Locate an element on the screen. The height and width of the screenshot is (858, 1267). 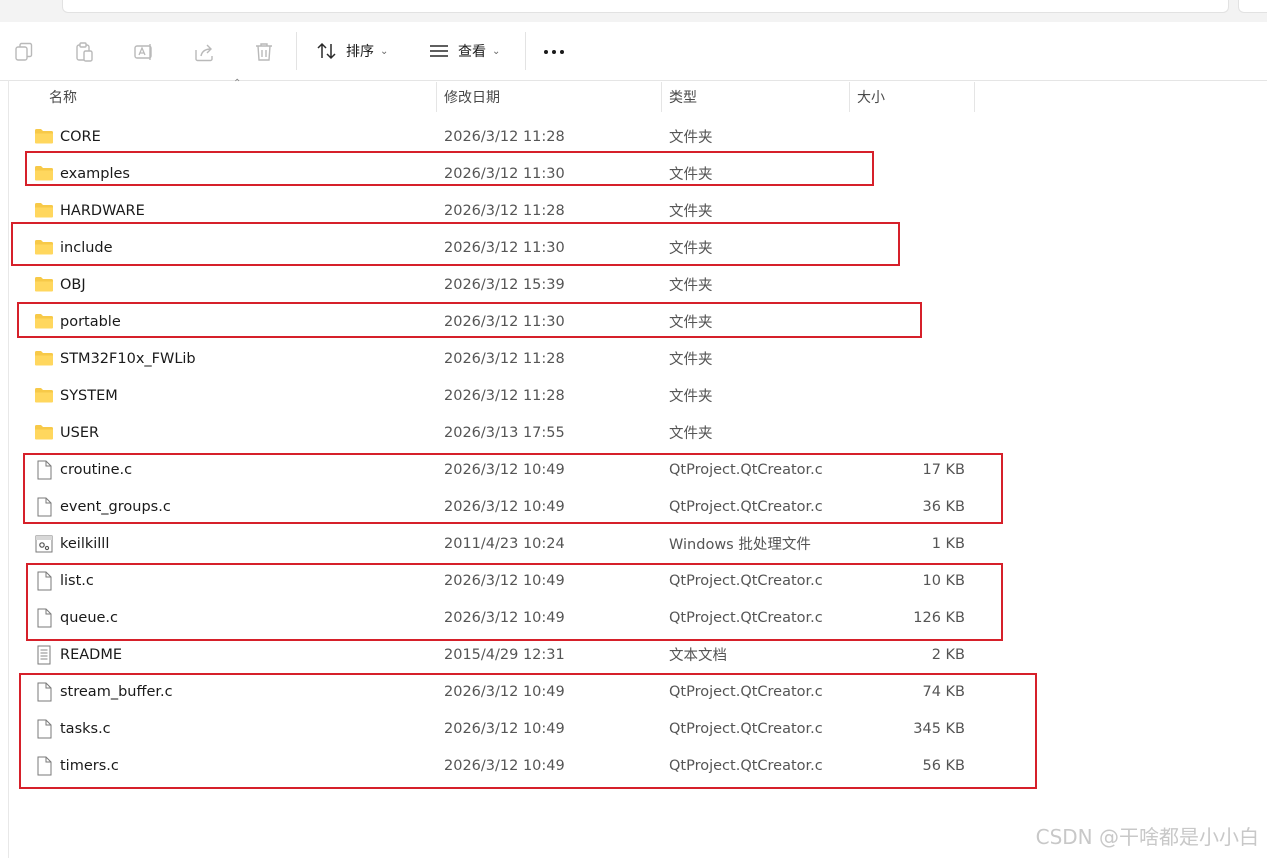
copy-icon is located at coordinates (24, 52).